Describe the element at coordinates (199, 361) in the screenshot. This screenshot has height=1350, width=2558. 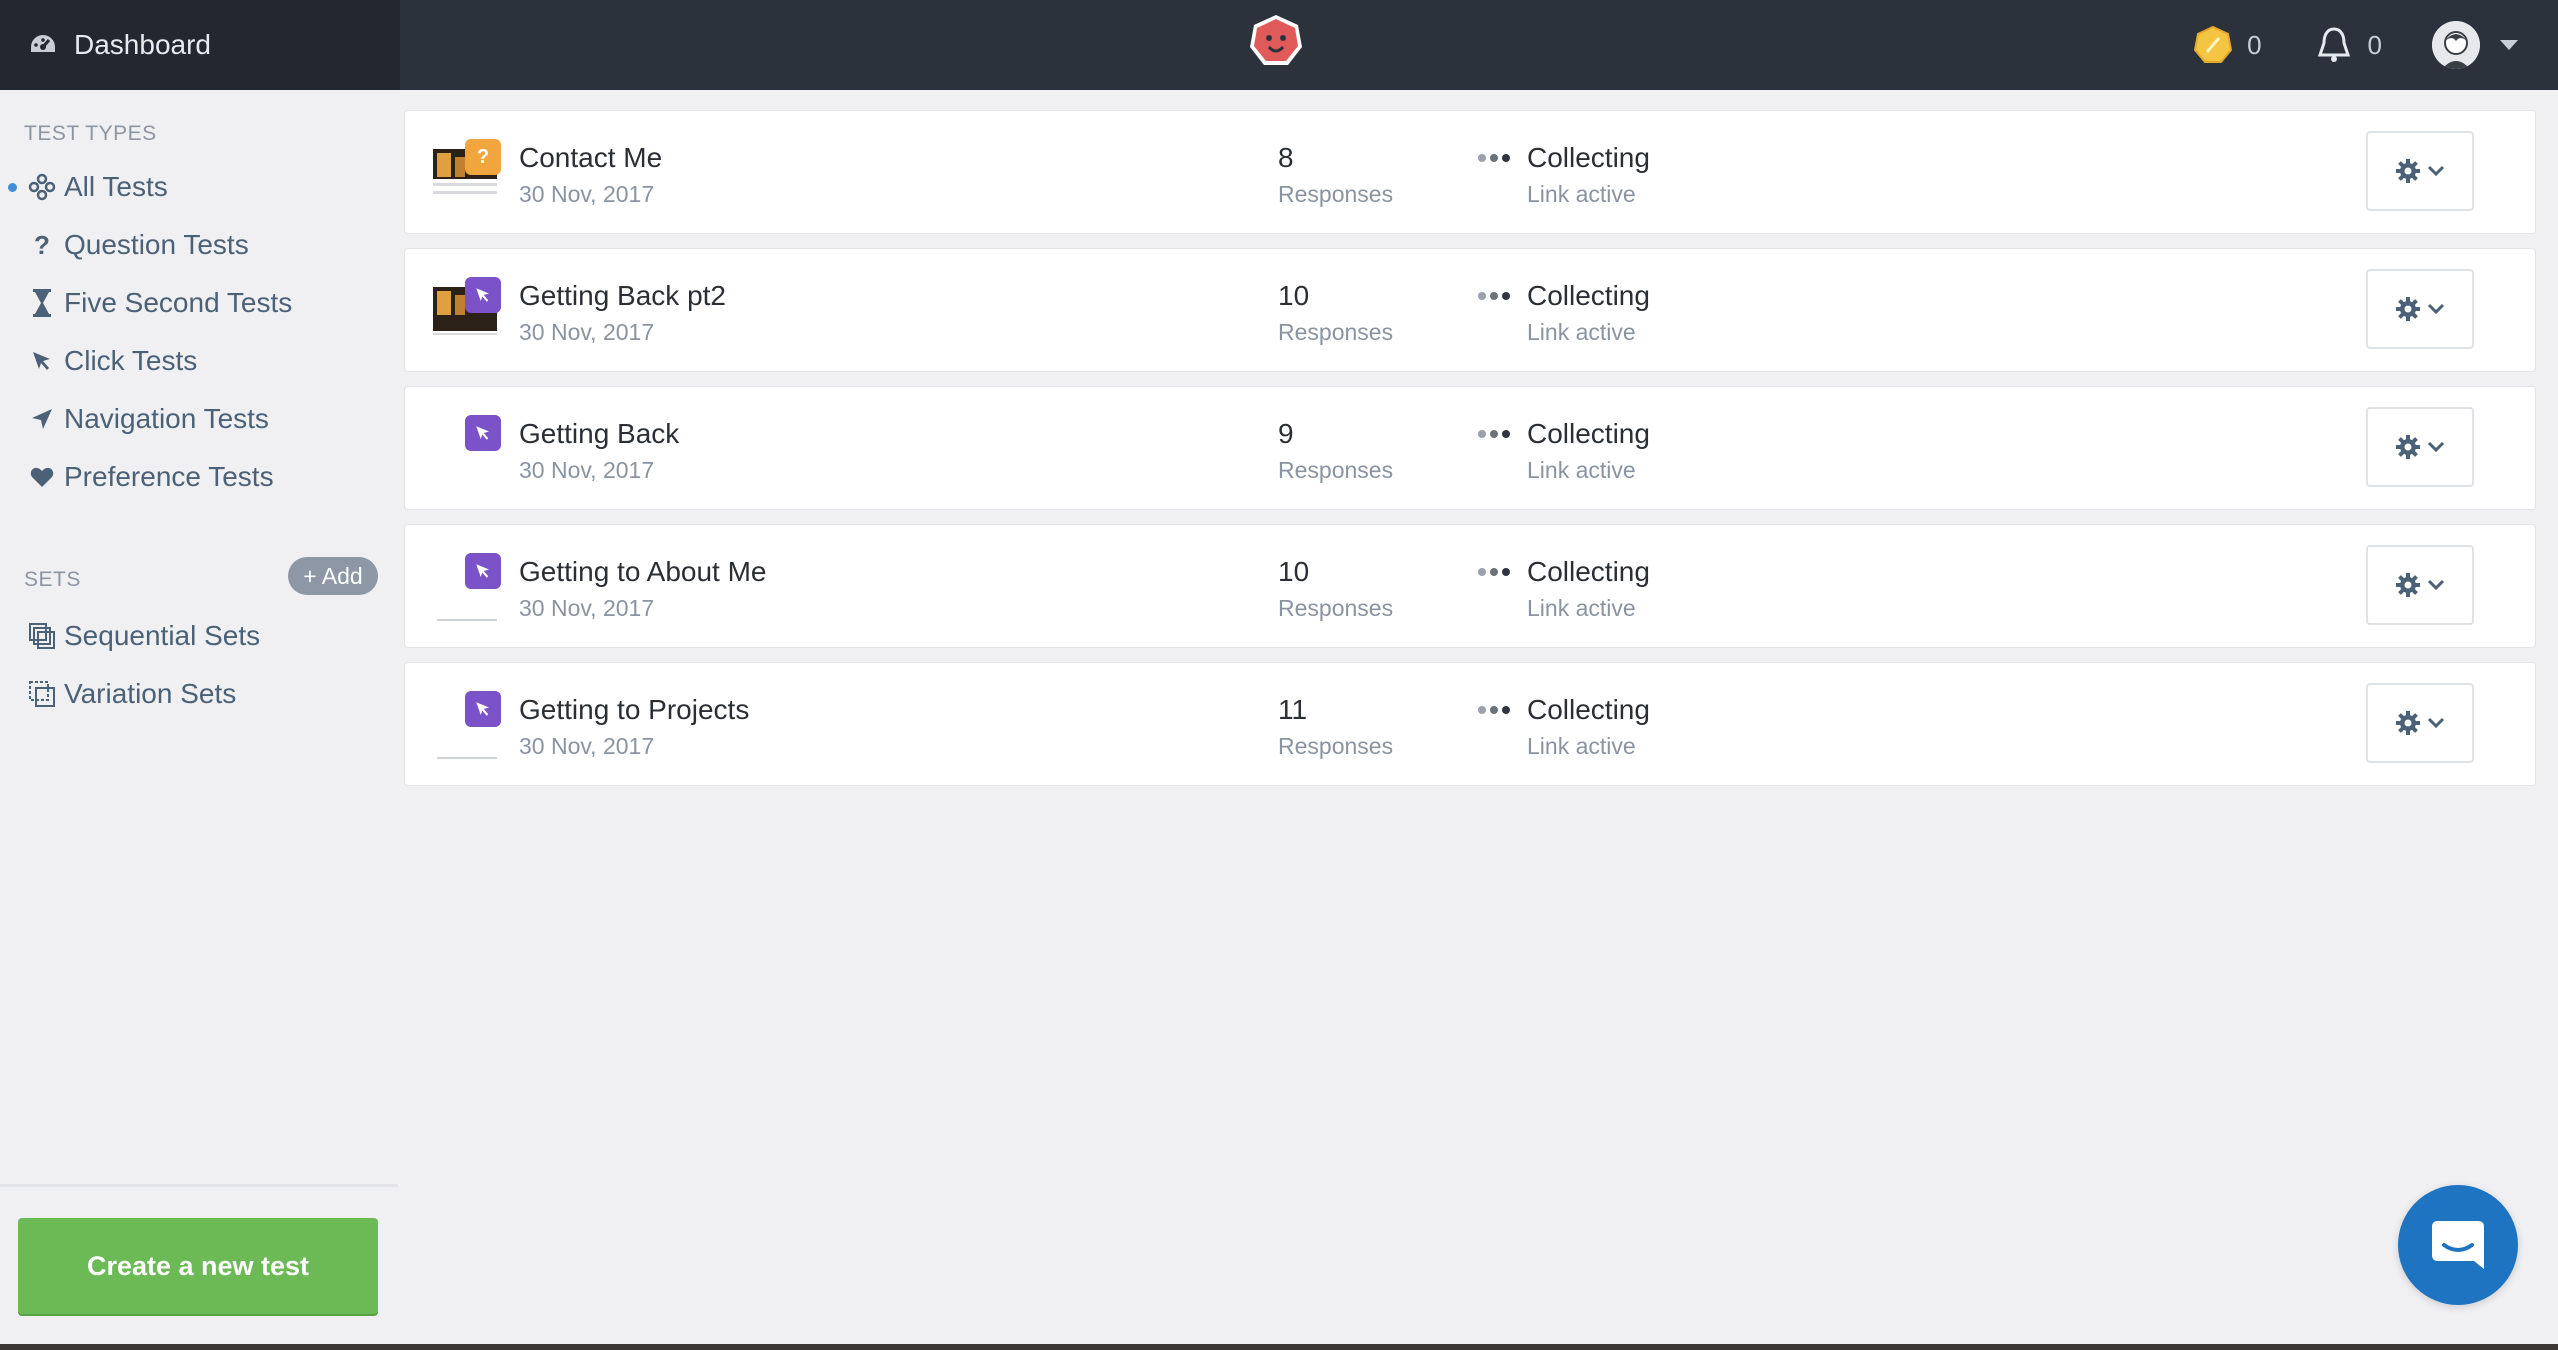
I see `sidebar-item-click-tests: Click Tests` at that location.